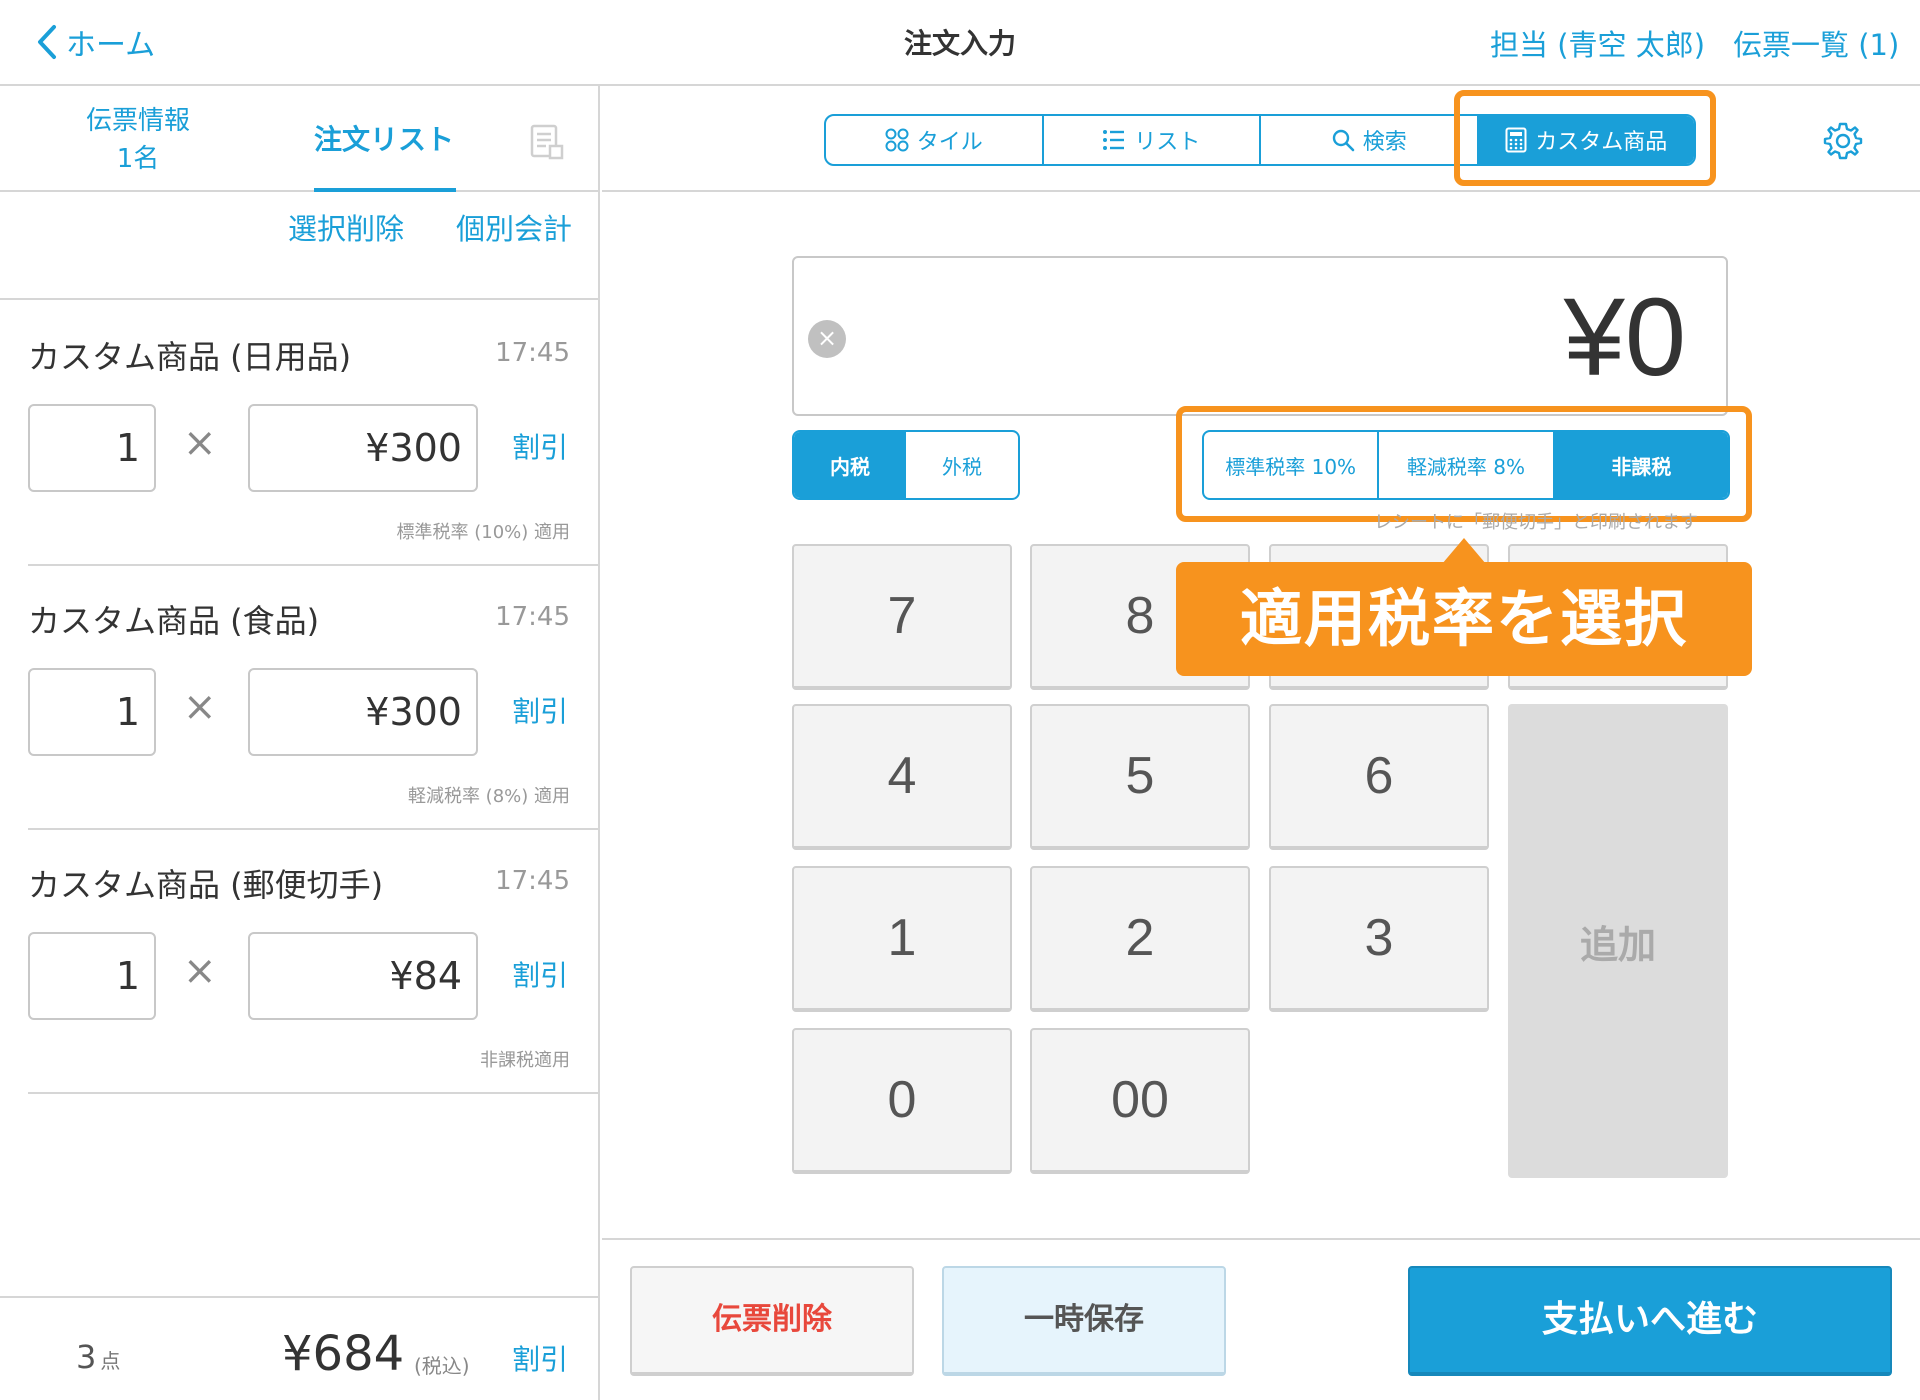 The width and height of the screenshot is (1920, 1400). I want to click on tab-slip-info-guests: 1名, so click(138, 159).